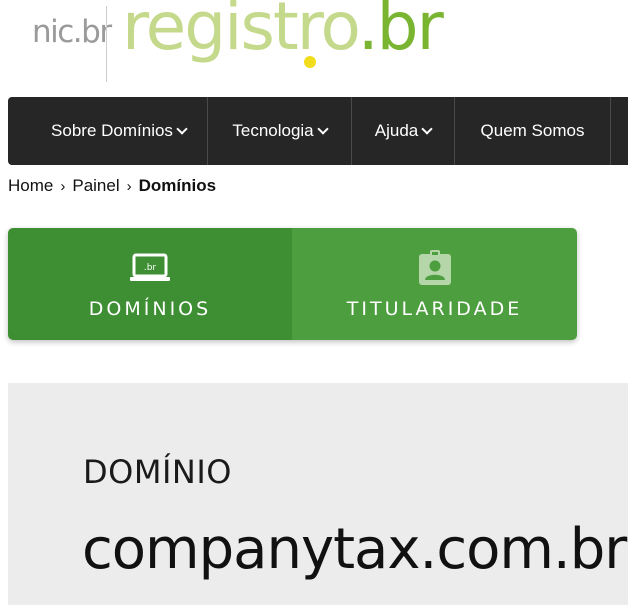  I want to click on tab-dominios: .br DOMÍNIOS, so click(150, 284).